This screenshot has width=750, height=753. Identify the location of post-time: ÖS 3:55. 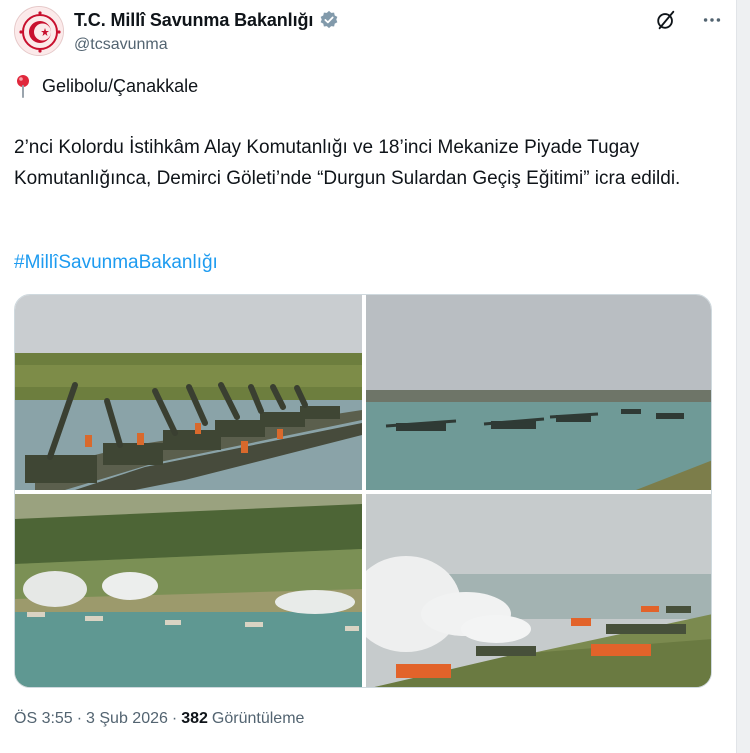
(43, 719).